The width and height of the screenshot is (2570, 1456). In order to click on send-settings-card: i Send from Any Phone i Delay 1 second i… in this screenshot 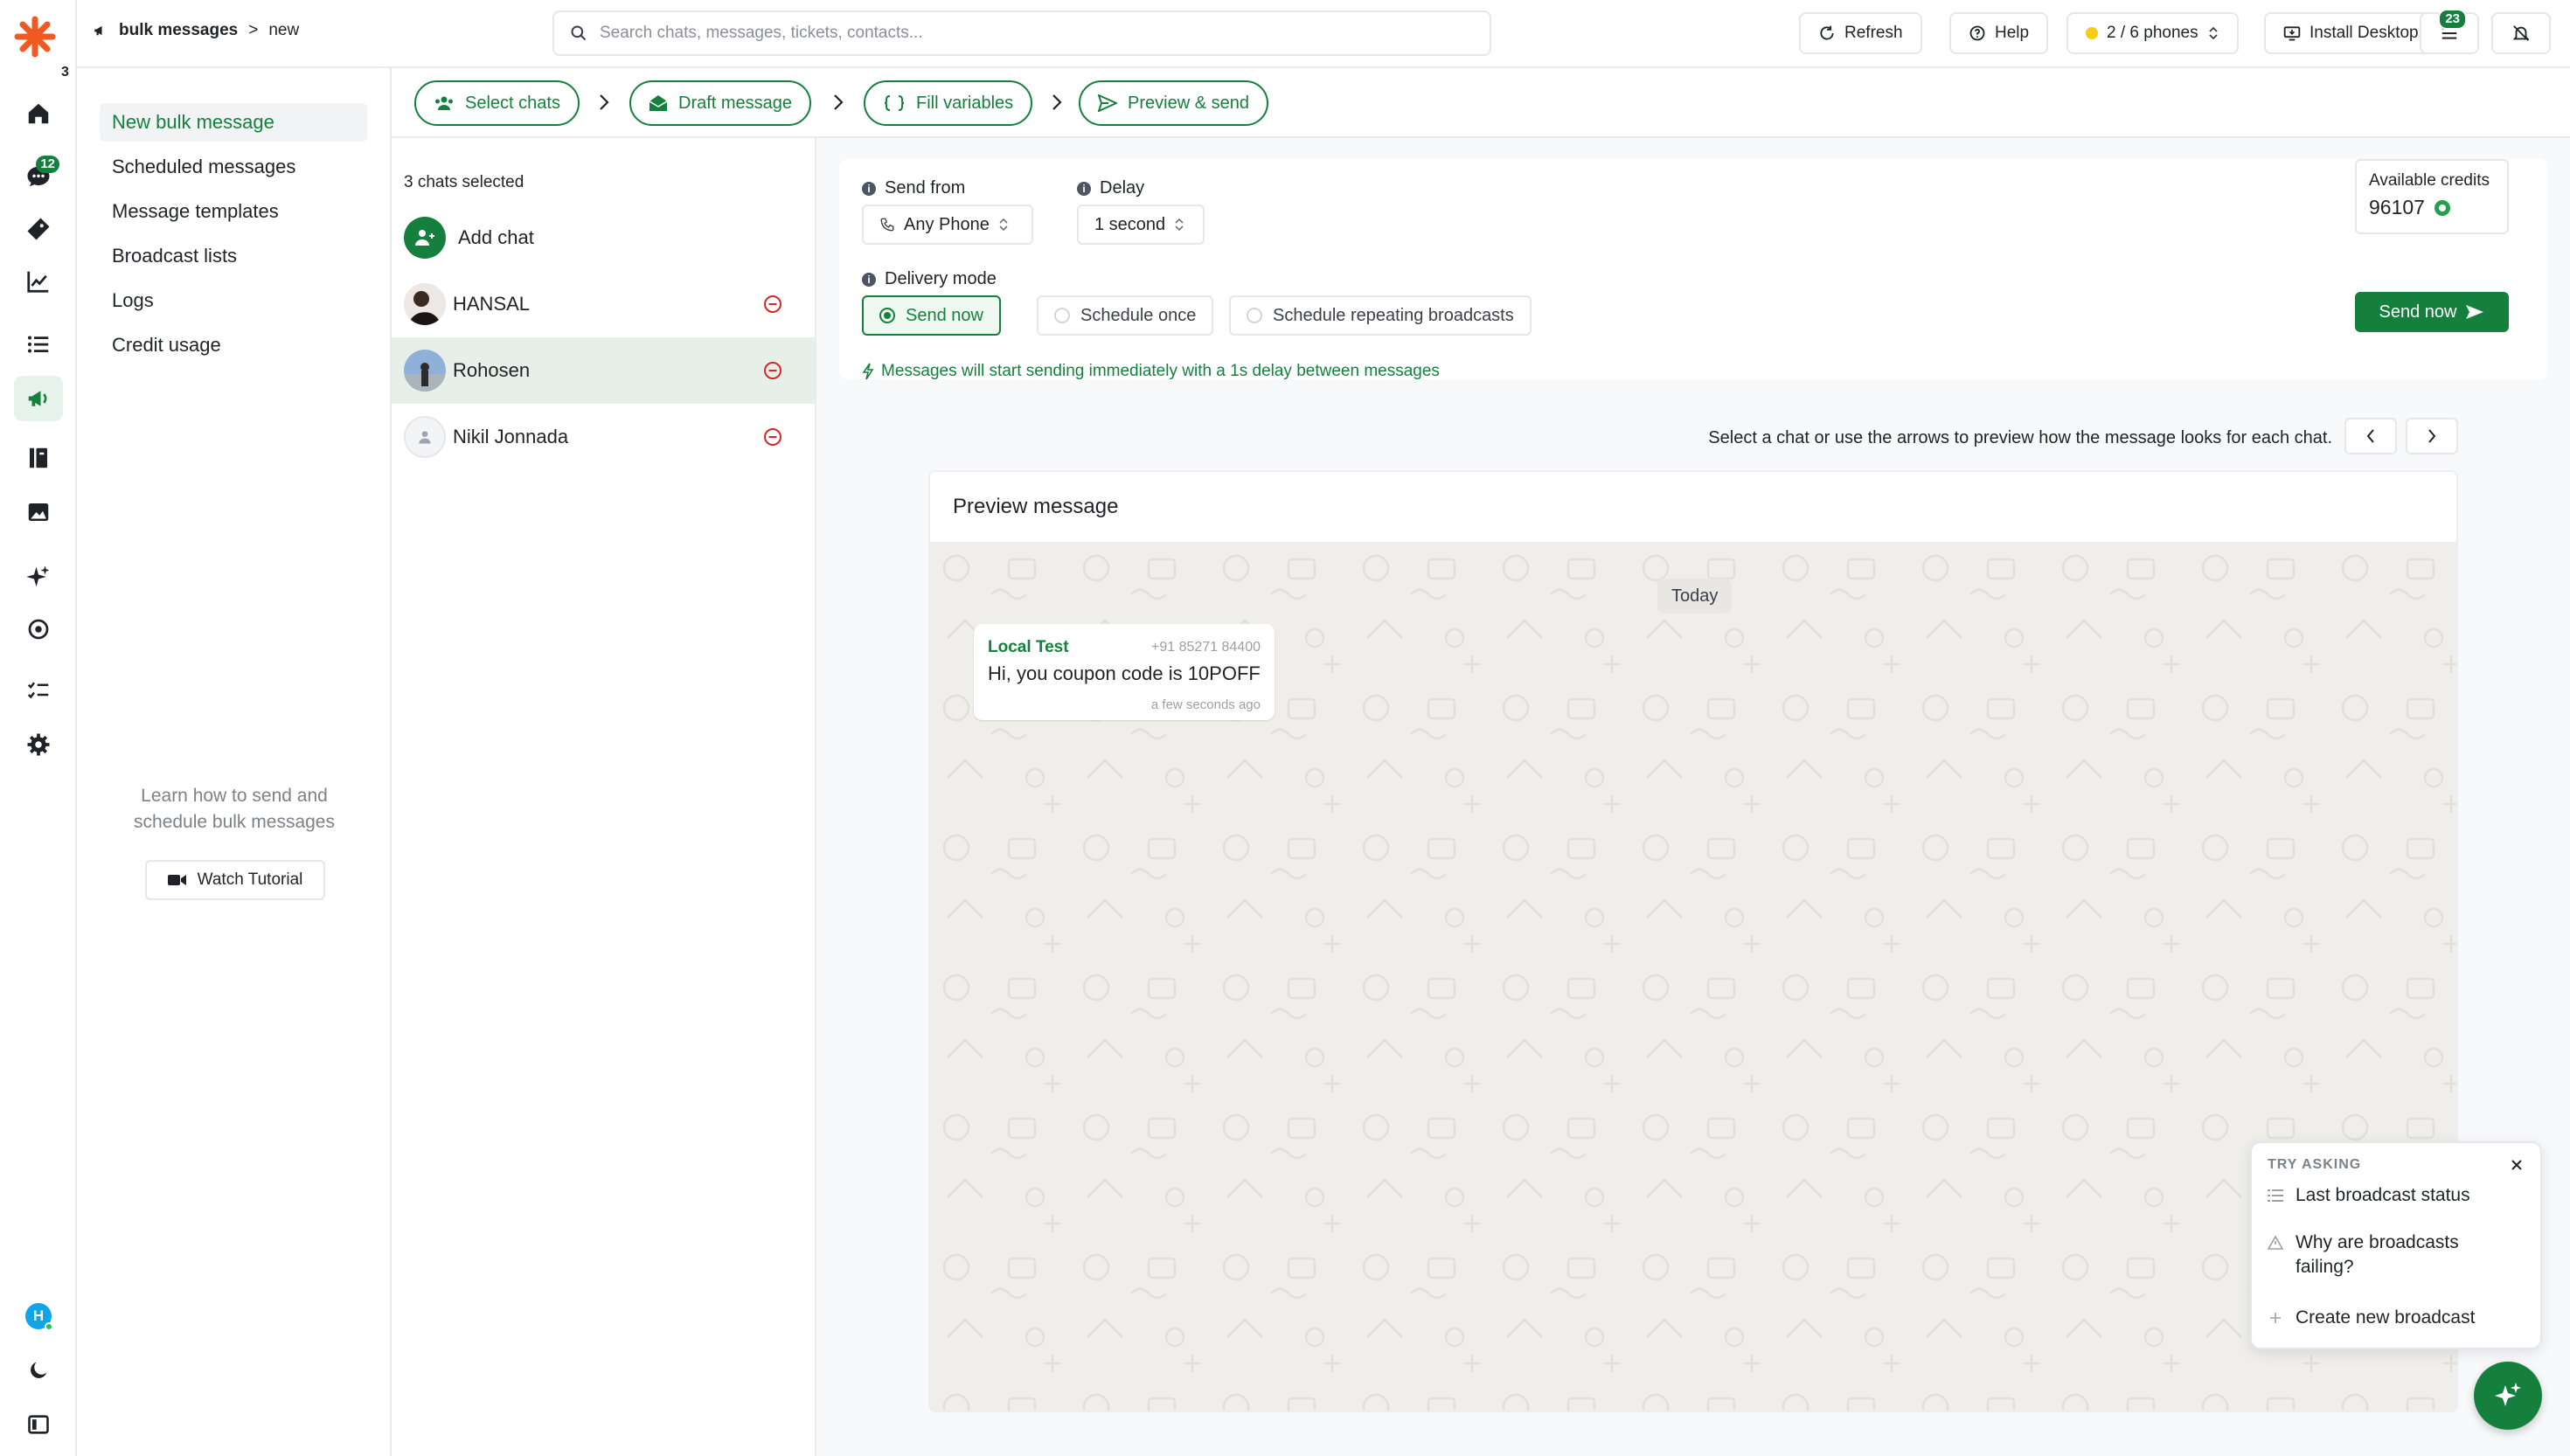, I will do `click(1693, 270)`.